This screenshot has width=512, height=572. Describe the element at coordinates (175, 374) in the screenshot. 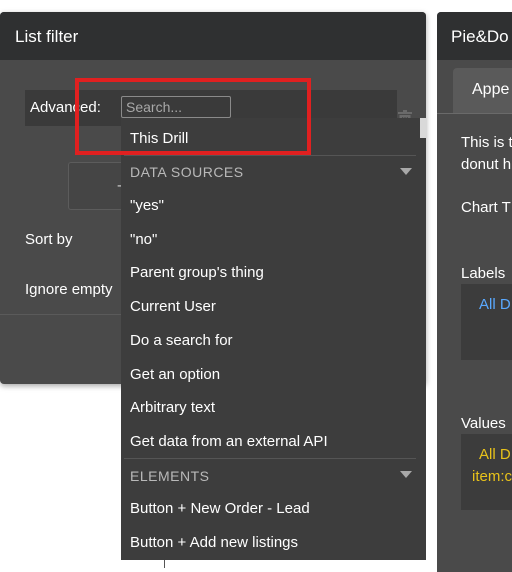

I see `dropdown-item: Get an option` at that location.